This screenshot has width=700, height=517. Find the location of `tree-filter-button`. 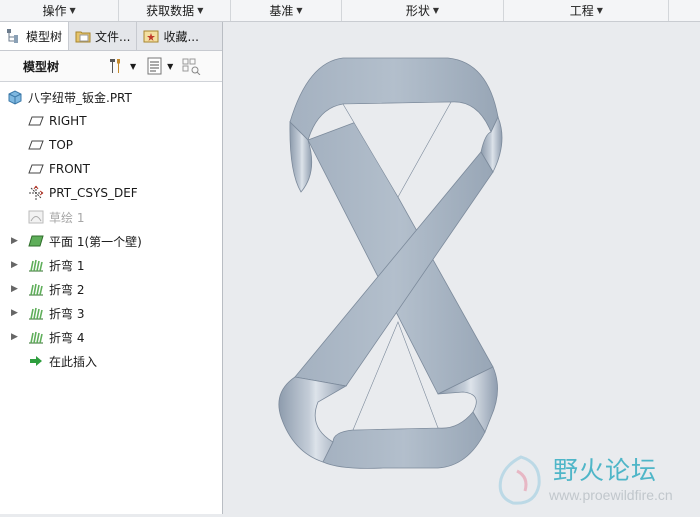

tree-filter-button is located at coordinates (191, 66).